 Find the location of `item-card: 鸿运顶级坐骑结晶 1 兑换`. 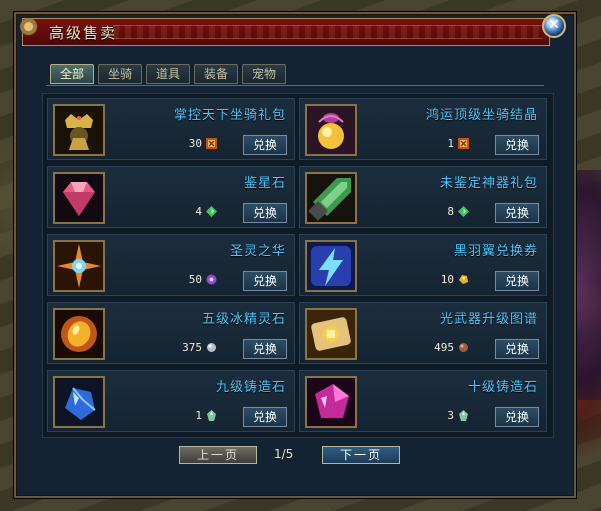

item-card: 鸿运顶级坐骑结晶 1 兑换 is located at coordinates (423, 129).